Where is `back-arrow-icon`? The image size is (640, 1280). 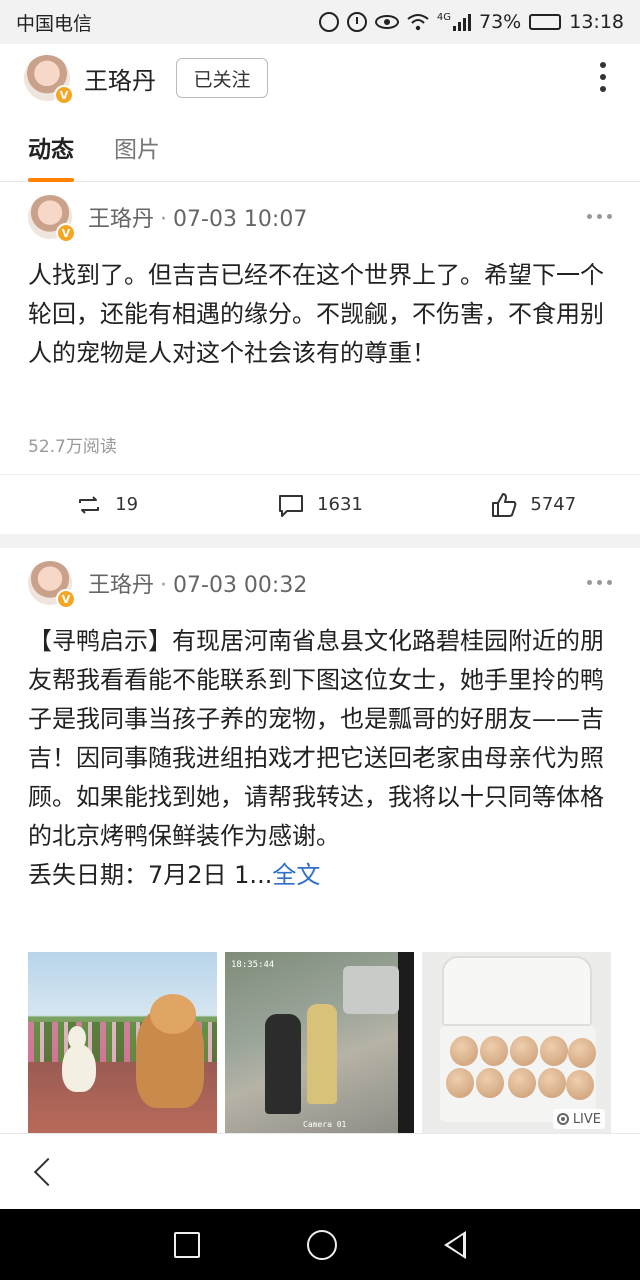
back-arrow-icon is located at coordinates (48, 1171).